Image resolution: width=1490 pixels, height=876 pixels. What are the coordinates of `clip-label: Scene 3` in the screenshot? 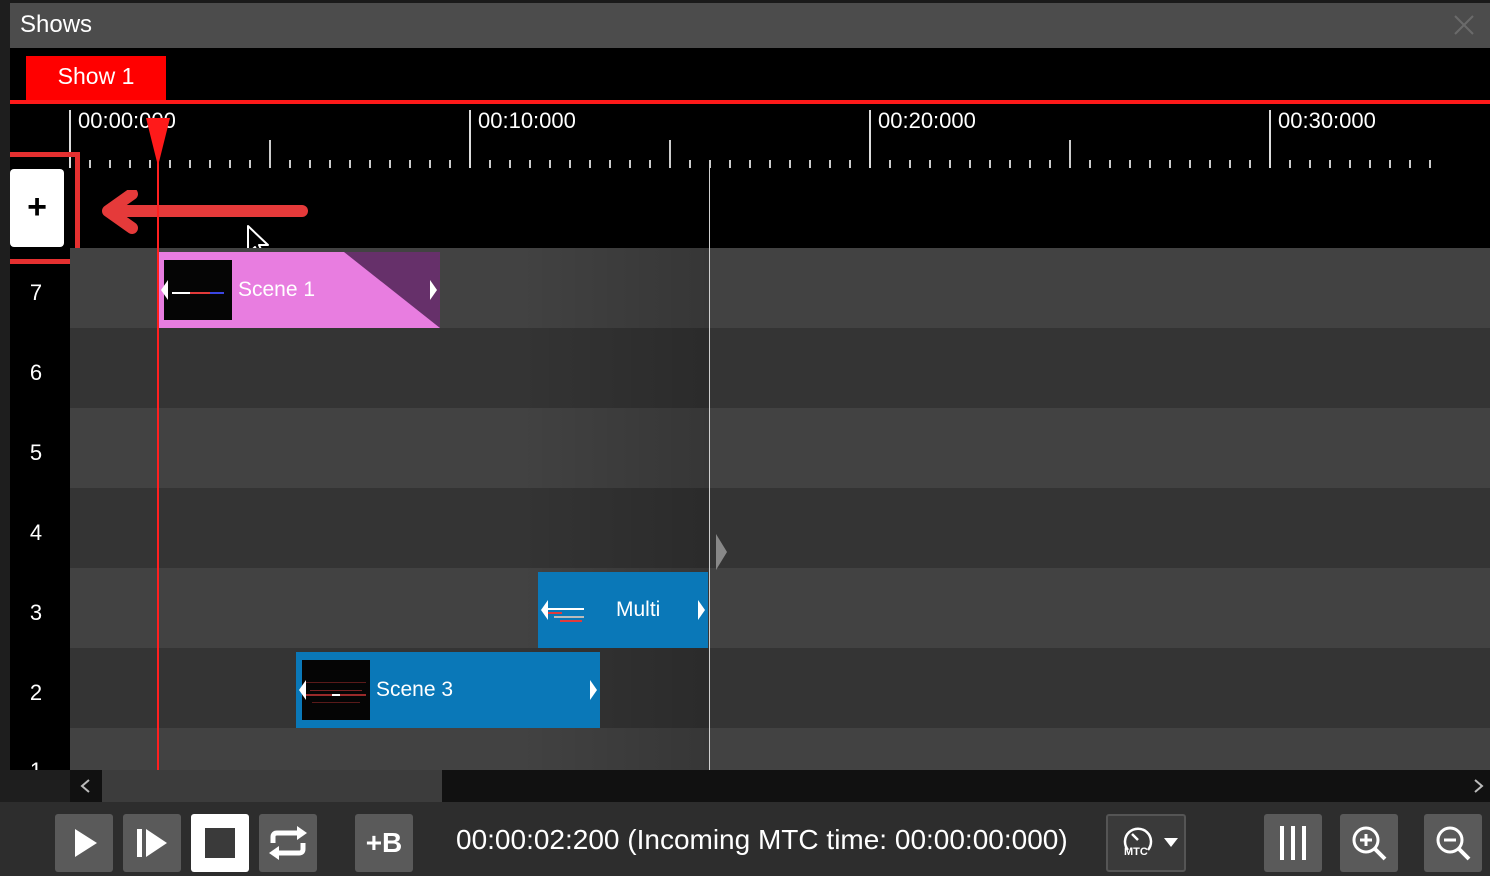 It's located at (415, 689).